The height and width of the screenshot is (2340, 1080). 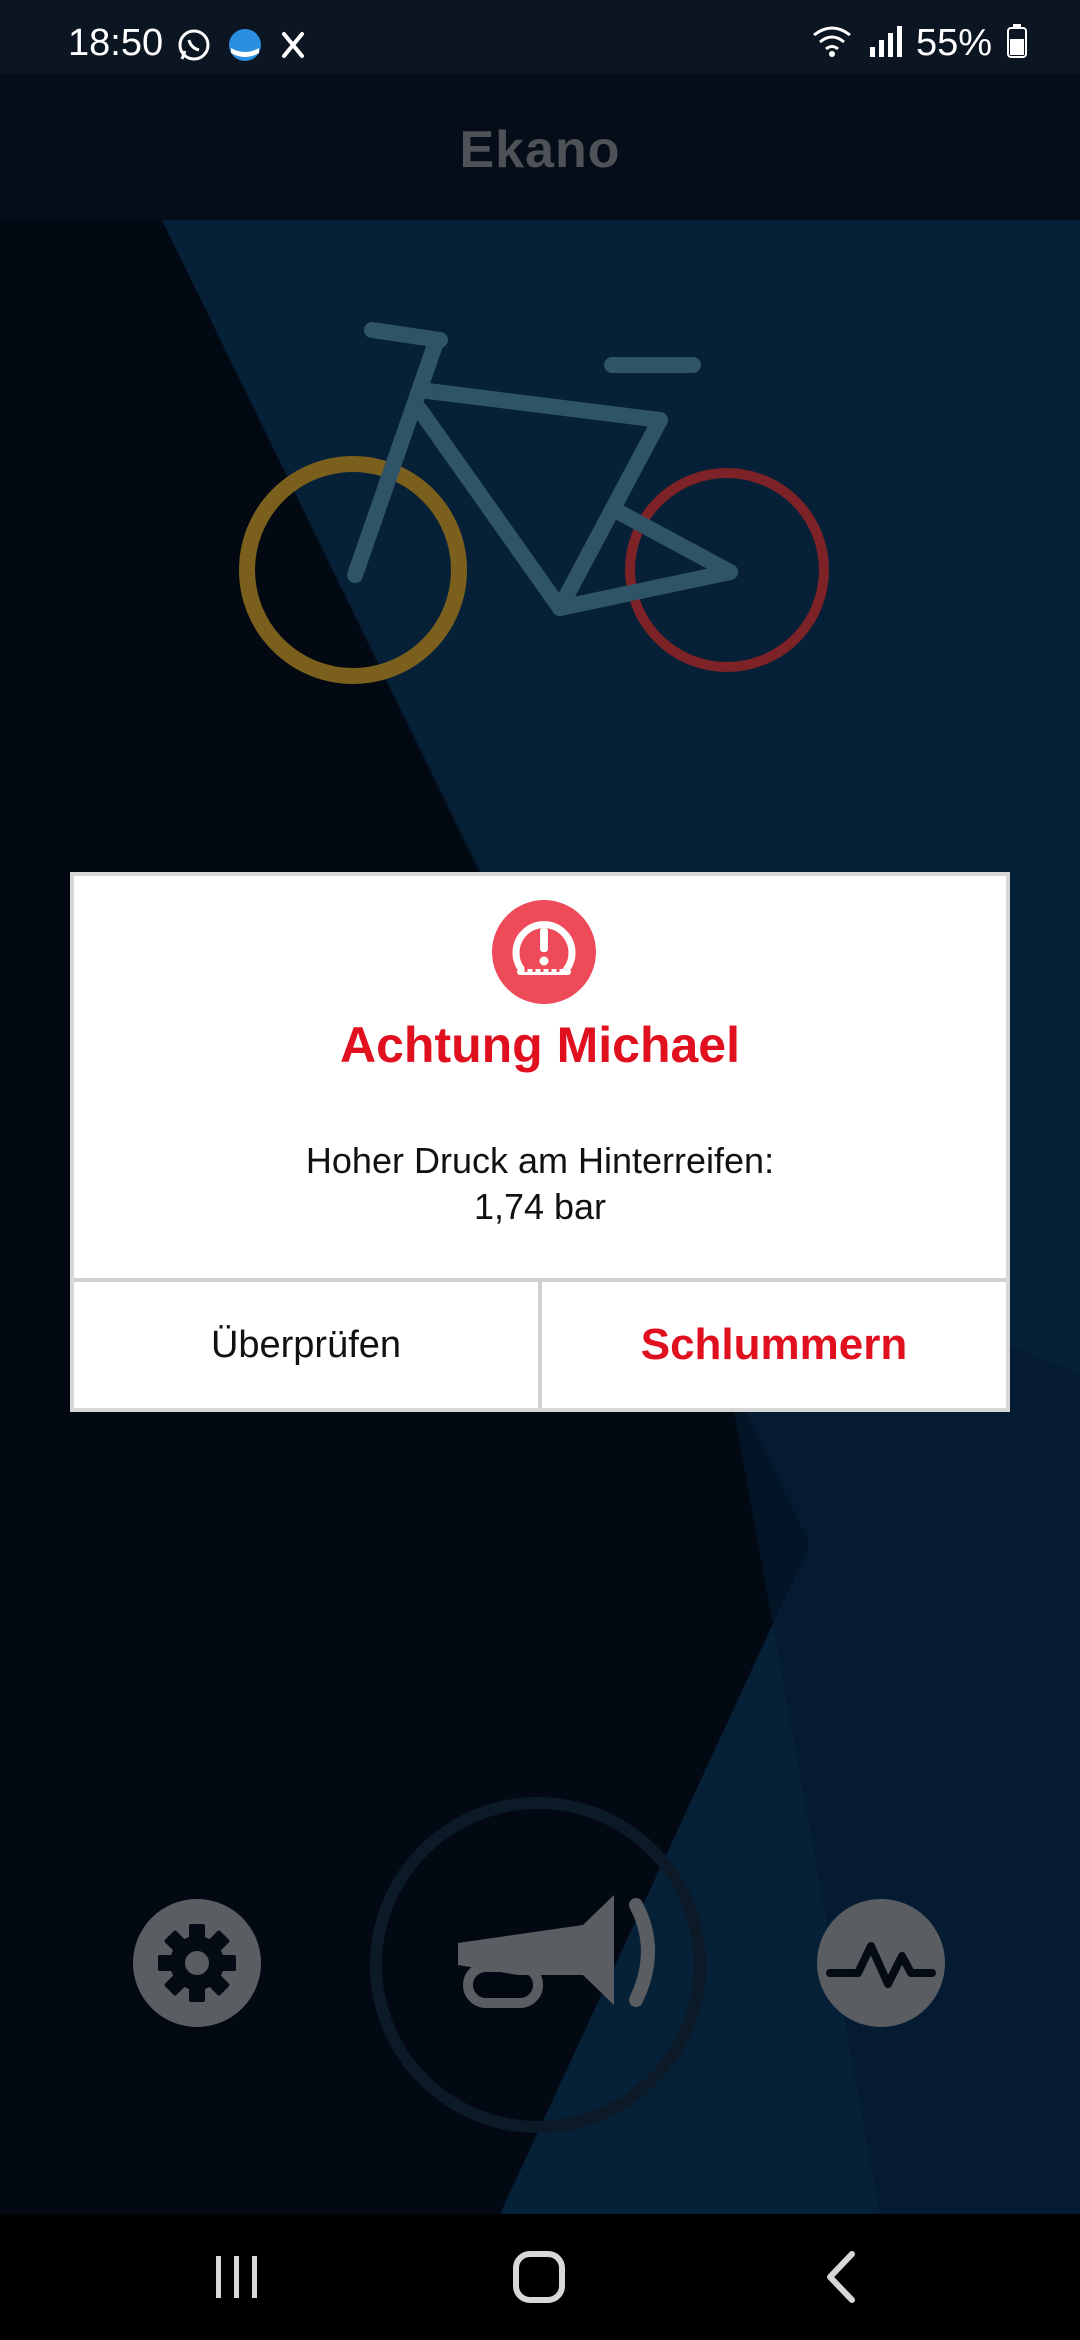 I want to click on bike-illustration, so click(x=534, y=503).